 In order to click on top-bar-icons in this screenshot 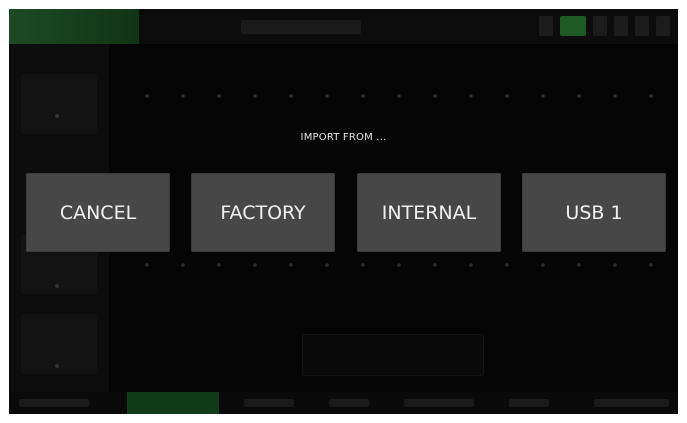, I will do `click(604, 26)`.